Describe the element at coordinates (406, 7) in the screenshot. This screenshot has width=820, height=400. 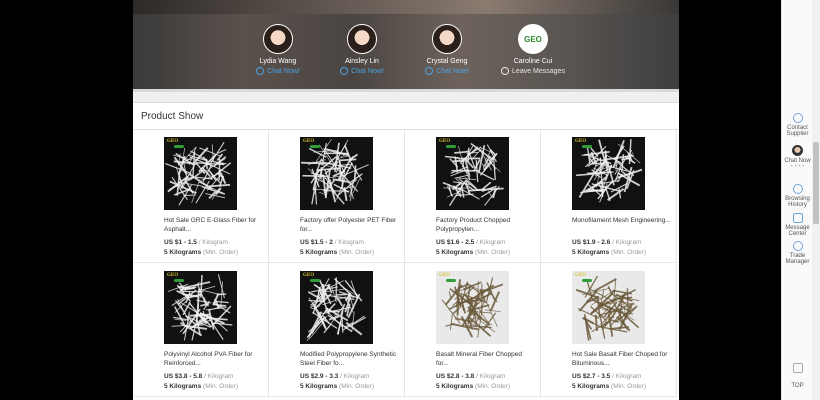
I see `banner-photo-strip` at that location.